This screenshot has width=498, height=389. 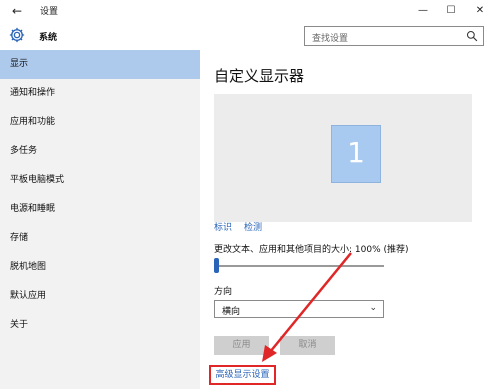 I want to click on sidebar-item-notifications: 通知和操作, so click(x=100, y=93).